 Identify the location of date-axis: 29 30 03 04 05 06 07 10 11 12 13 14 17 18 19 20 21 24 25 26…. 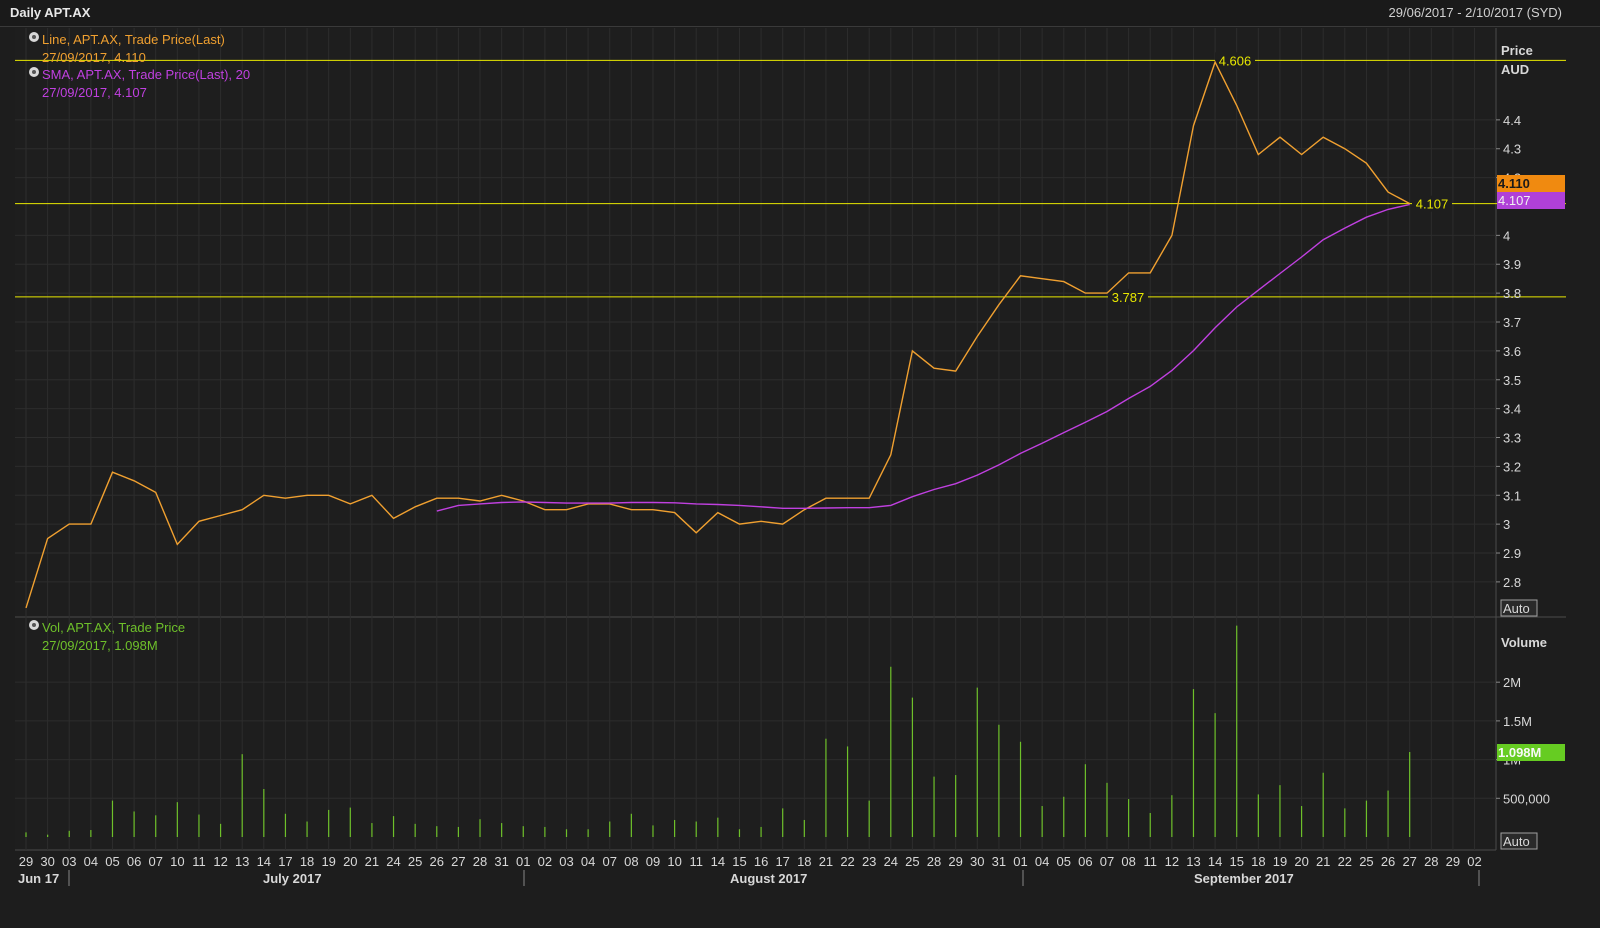
(750, 870).